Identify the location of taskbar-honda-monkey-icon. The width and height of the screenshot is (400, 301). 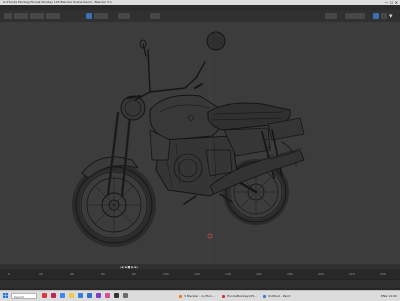
(44, 295).